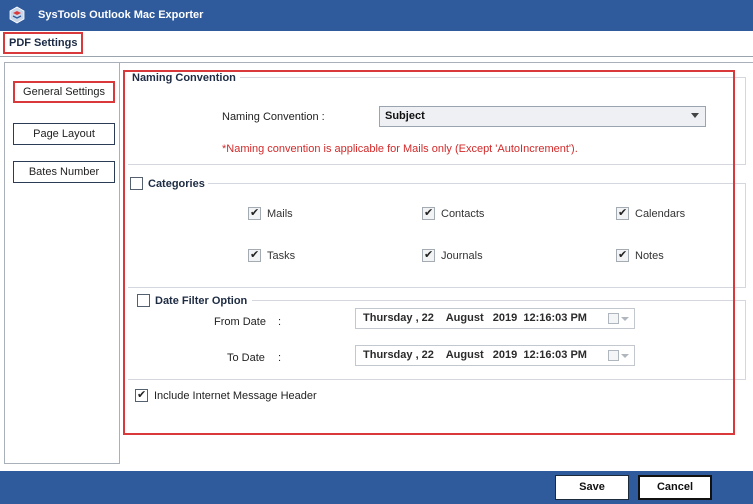 The width and height of the screenshot is (753, 504). Describe the element at coordinates (184, 78) in the screenshot. I see `naming-group-title: Naming Convention` at that location.